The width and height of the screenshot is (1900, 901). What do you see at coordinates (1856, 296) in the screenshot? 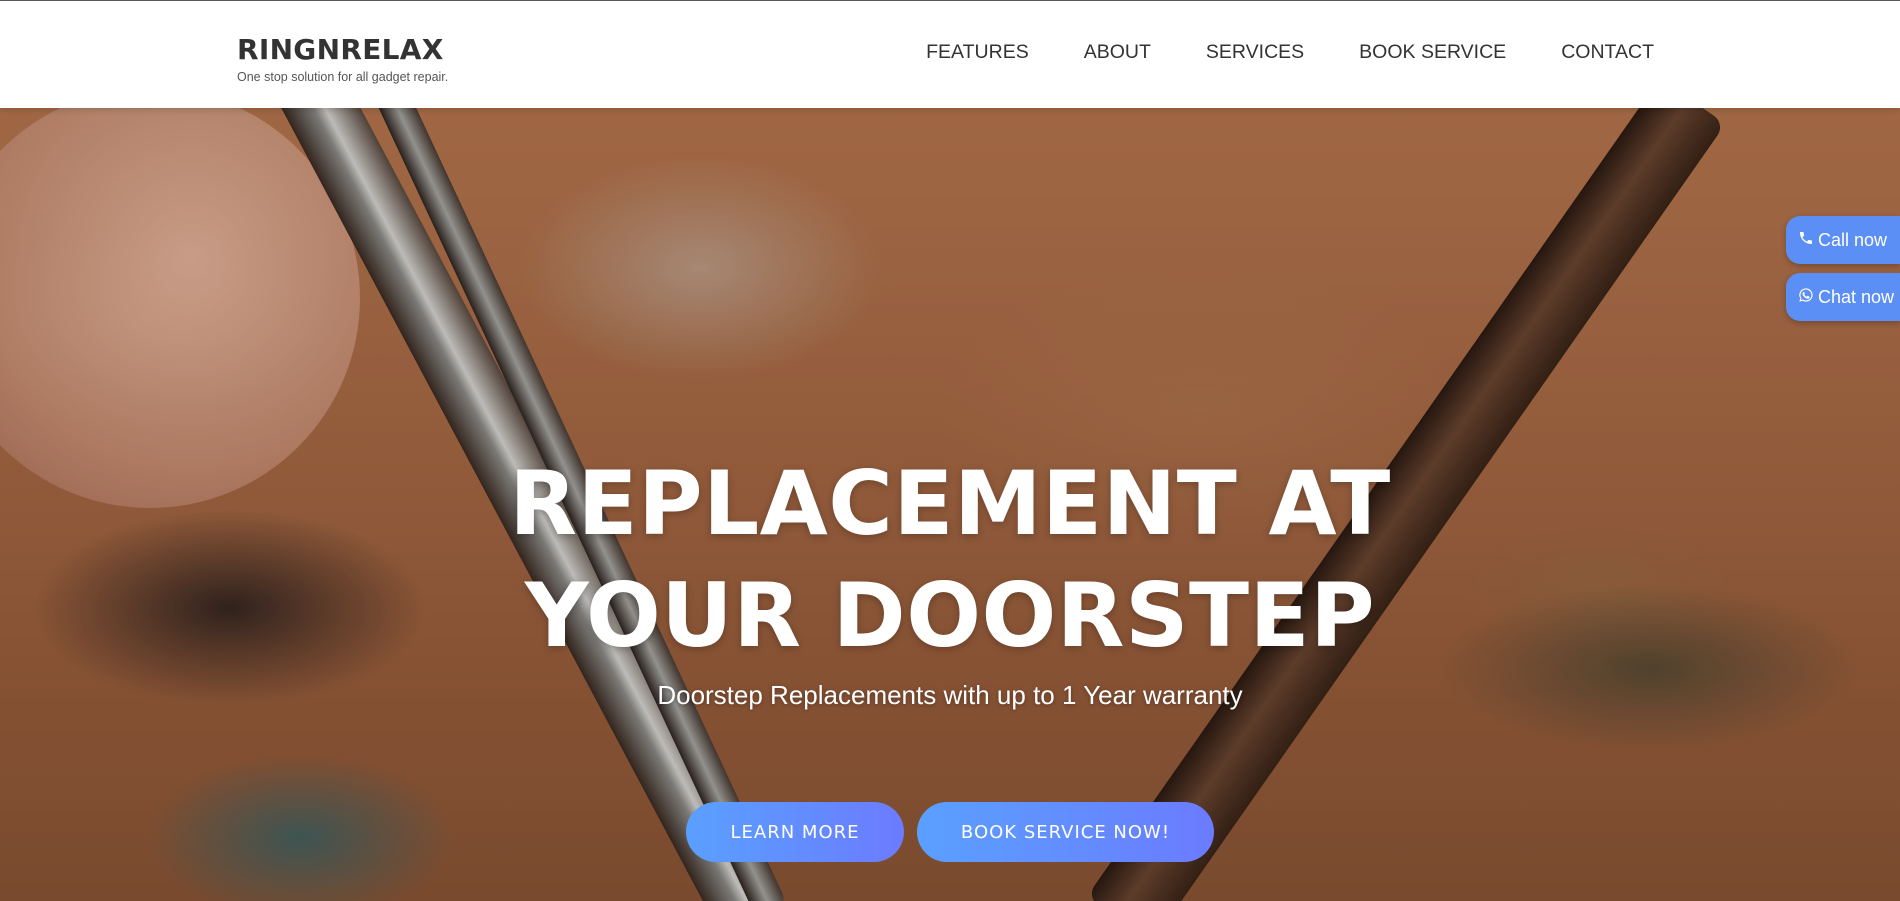
I see `chat-now-label: Chat now` at bounding box center [1856, 296].